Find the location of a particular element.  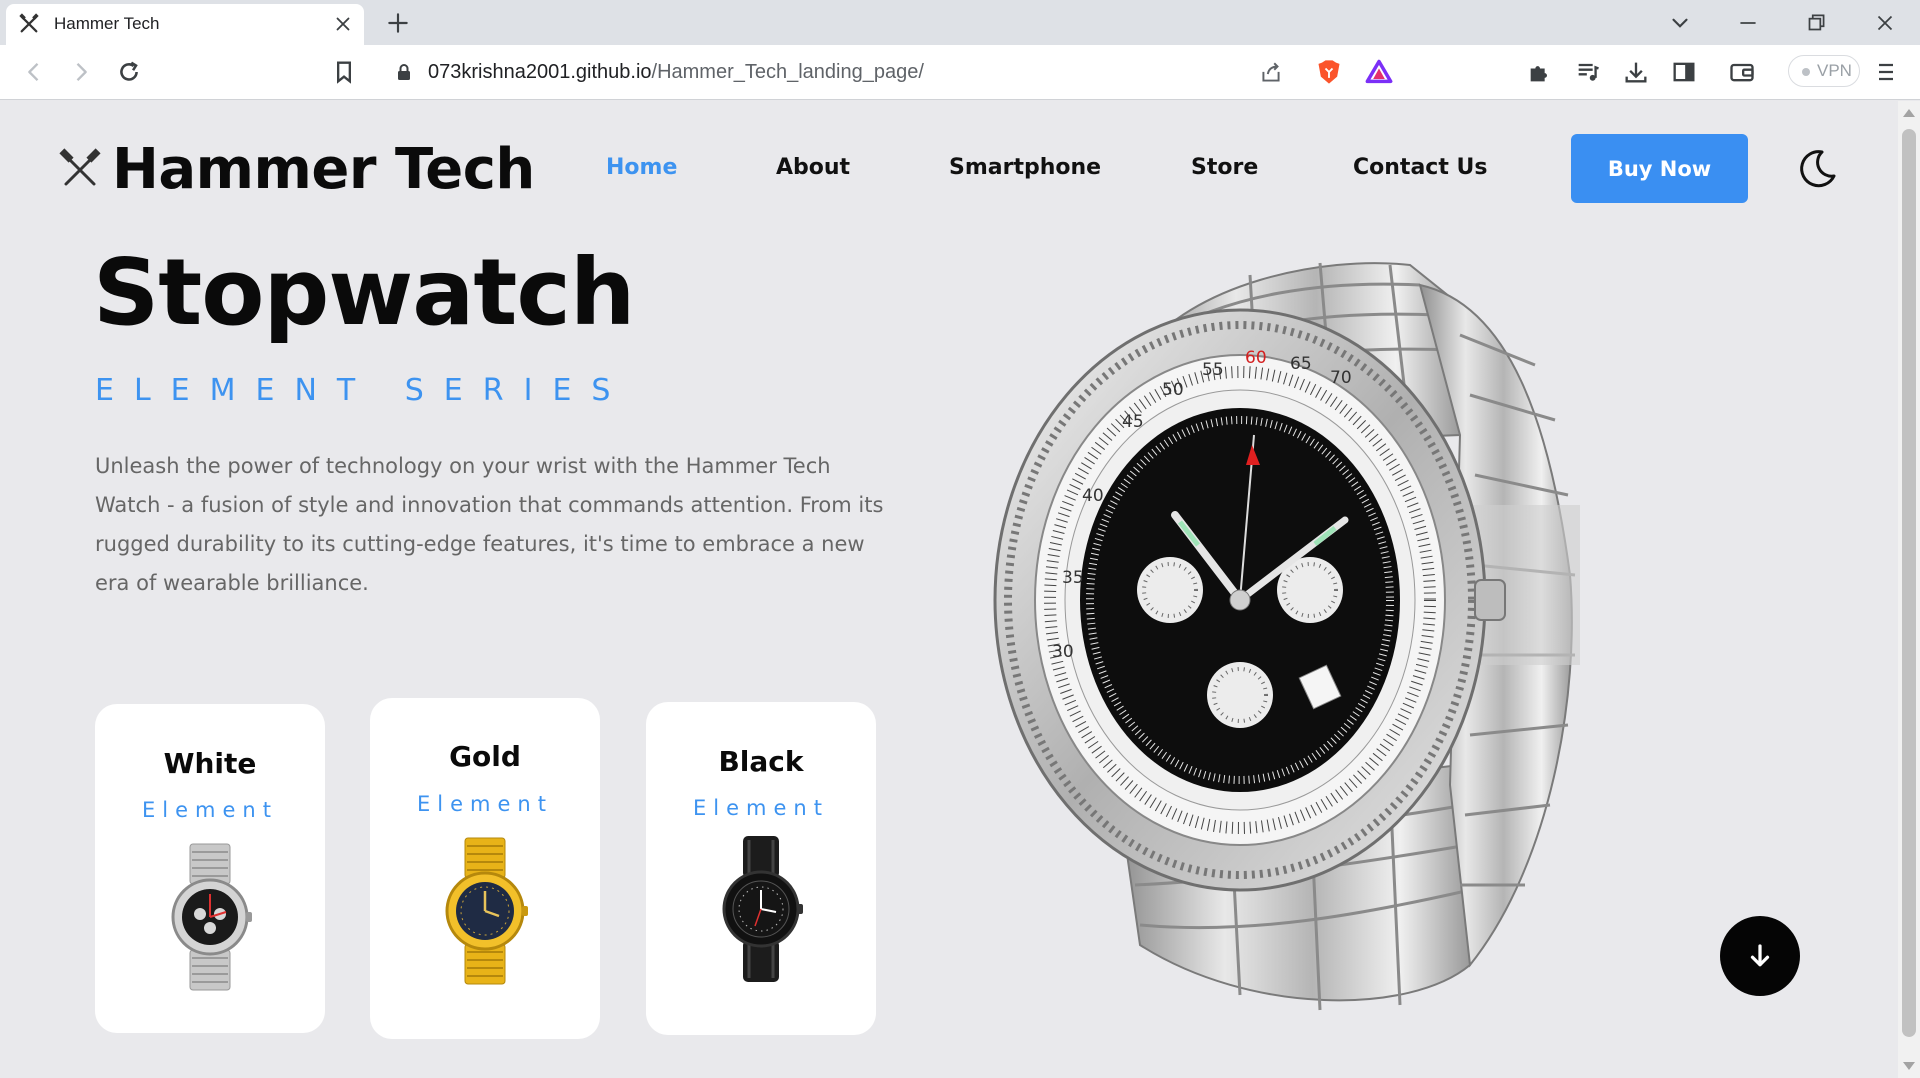

crossed-hammers-icon is located at coordinates (80, 166).